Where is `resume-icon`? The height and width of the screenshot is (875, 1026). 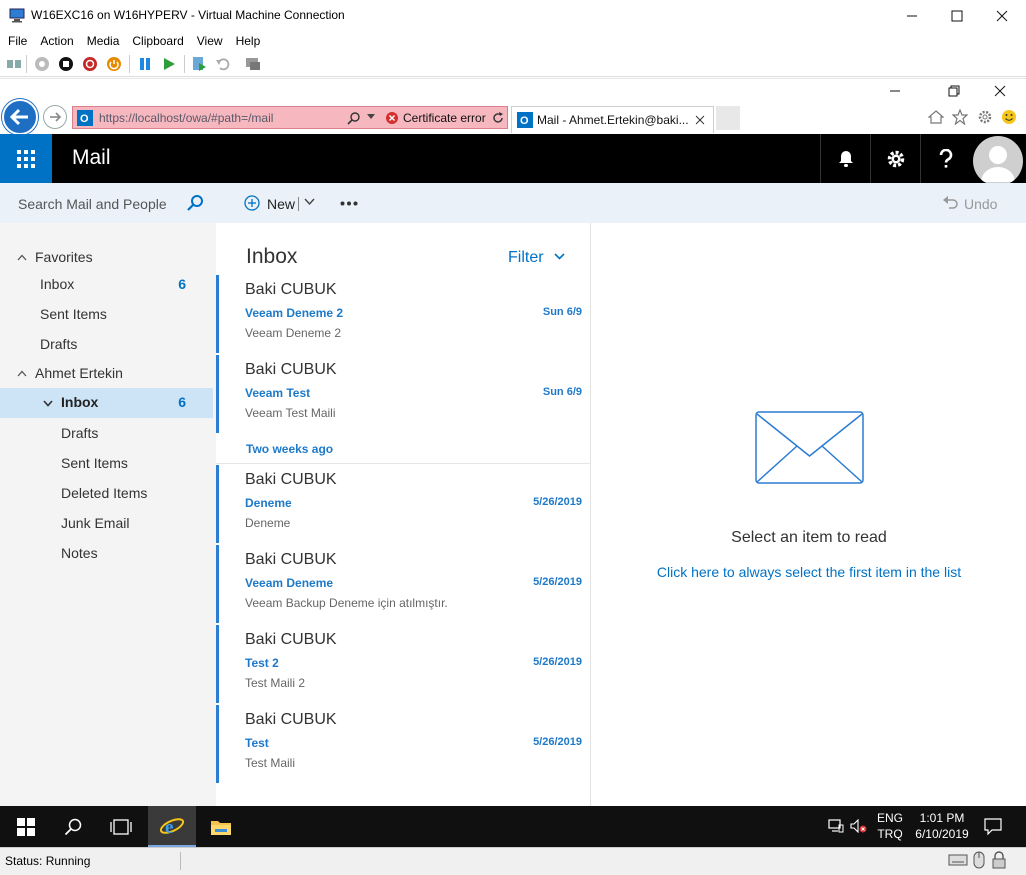
resume-icon is located at coordinates (169, 64).